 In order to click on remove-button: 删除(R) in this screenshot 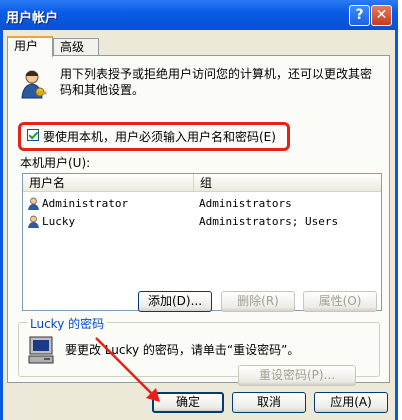, I will do `click(258, 301)`.